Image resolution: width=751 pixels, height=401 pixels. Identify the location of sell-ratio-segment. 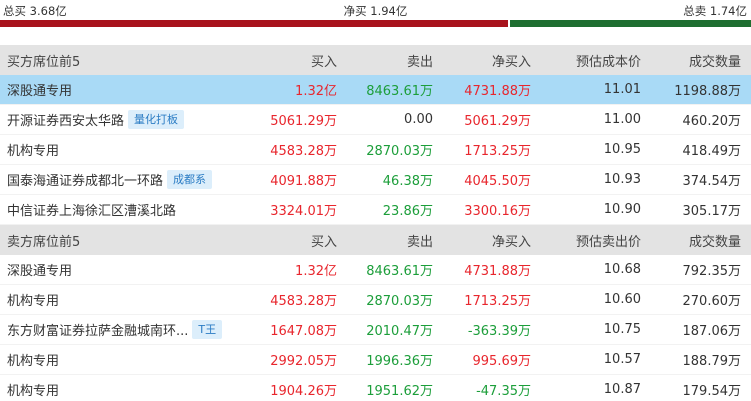
(630, 23).